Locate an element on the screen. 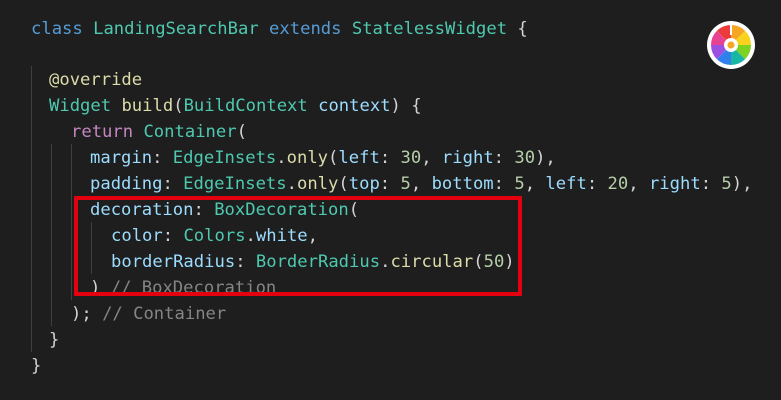 The width and height of the screenshot is (781, 400). value-left: 20 is located at coordinates (618, 184).